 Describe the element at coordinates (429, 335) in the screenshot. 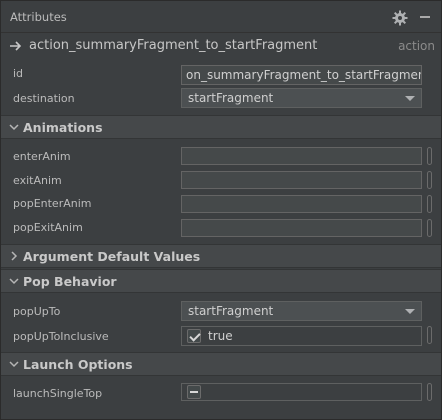

I see `popuptoinclusive-picker` at that location.